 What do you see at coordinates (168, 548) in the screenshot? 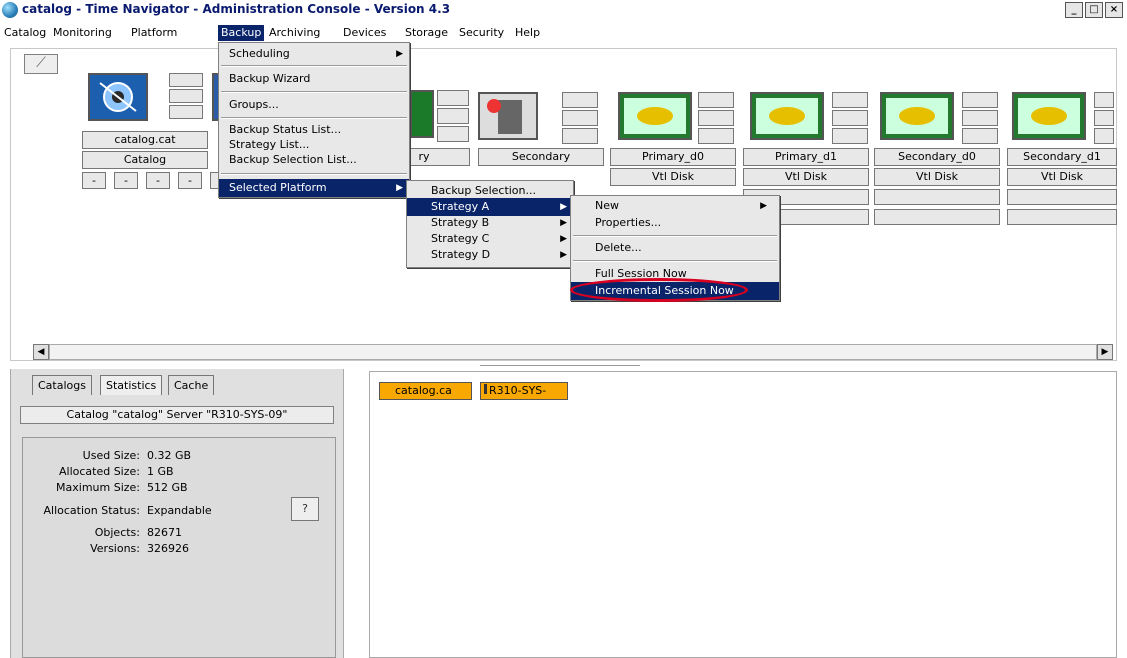
I see `stat-value: 326926` at bounding box center [168, 548].